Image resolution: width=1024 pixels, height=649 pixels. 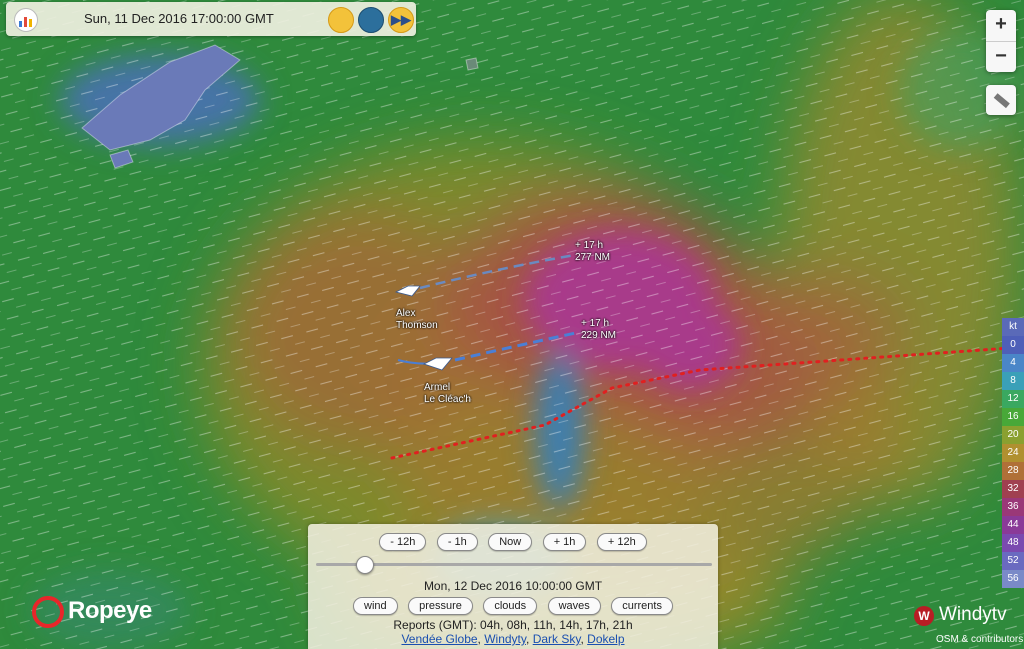 I want to click on legend-item: 4, so click(x=1013, y=363).